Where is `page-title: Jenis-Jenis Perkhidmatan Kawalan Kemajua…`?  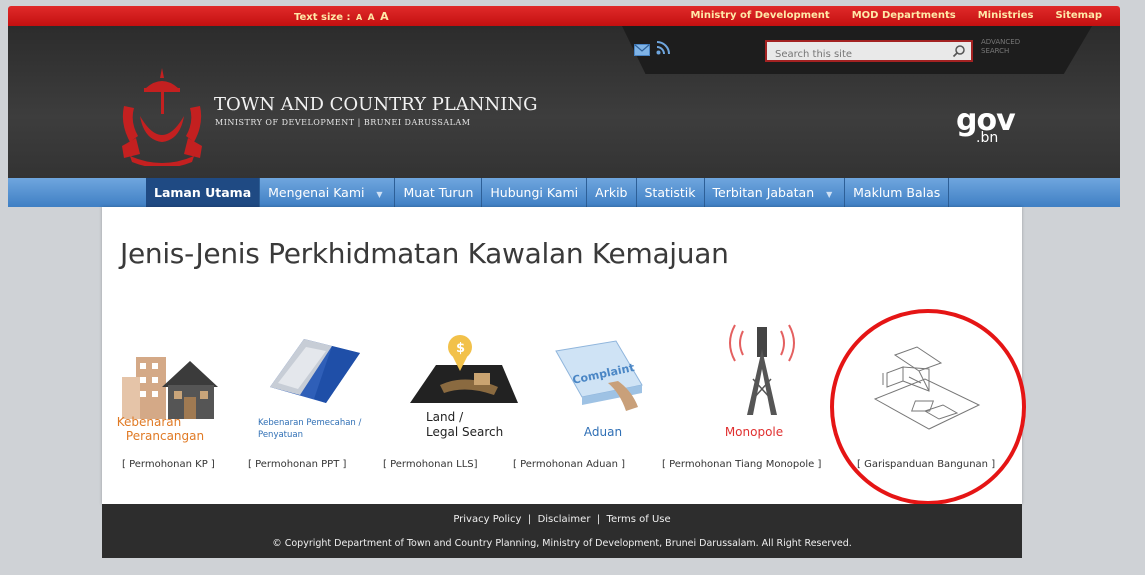 page-title: Jenis-Jenis Perkhidmatan Kawalan Kemajua… is located at coordinates (424, 253).